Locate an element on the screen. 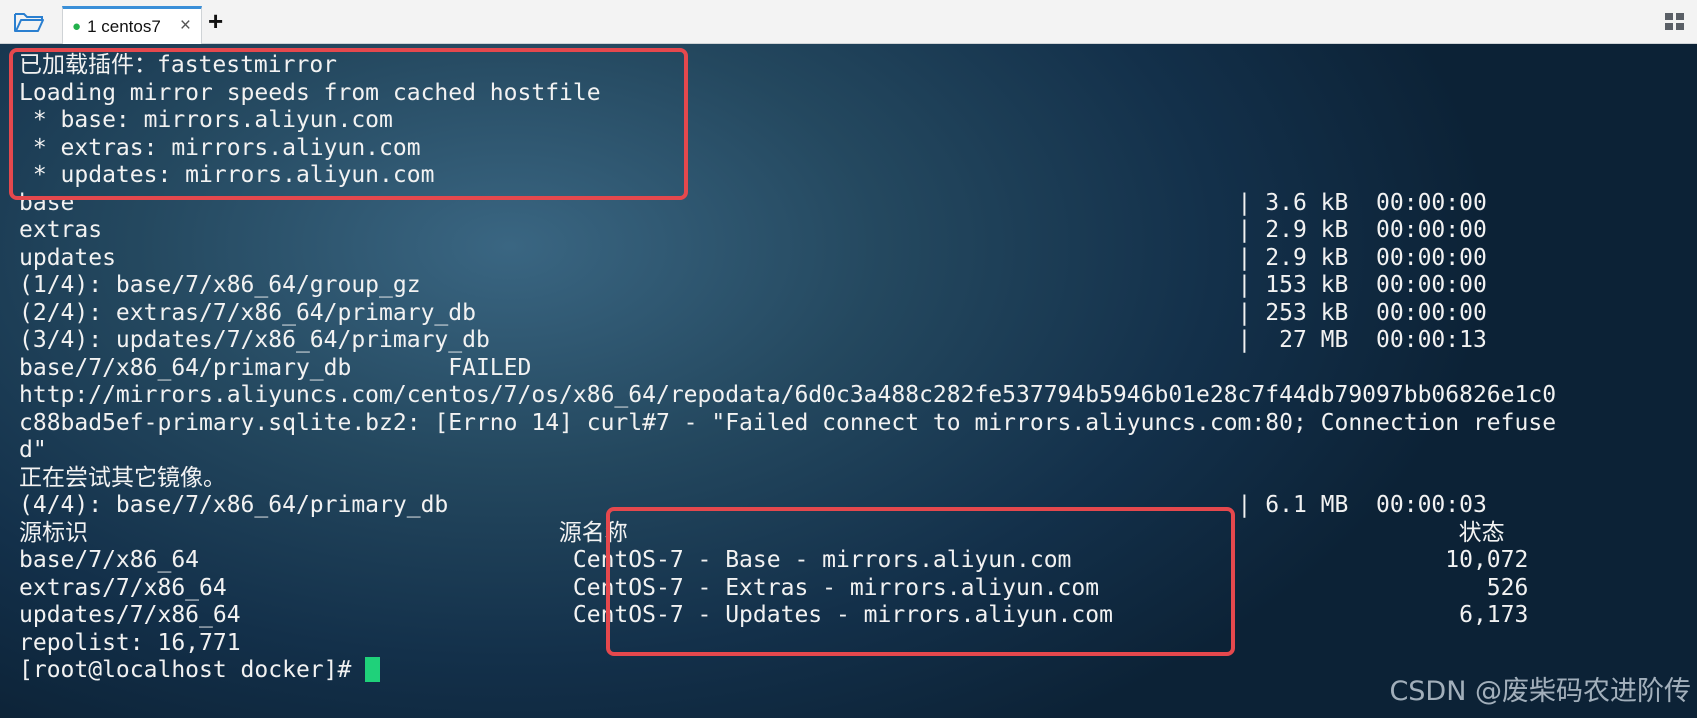  new-tab-button: + is located at coordinates (215, 21).